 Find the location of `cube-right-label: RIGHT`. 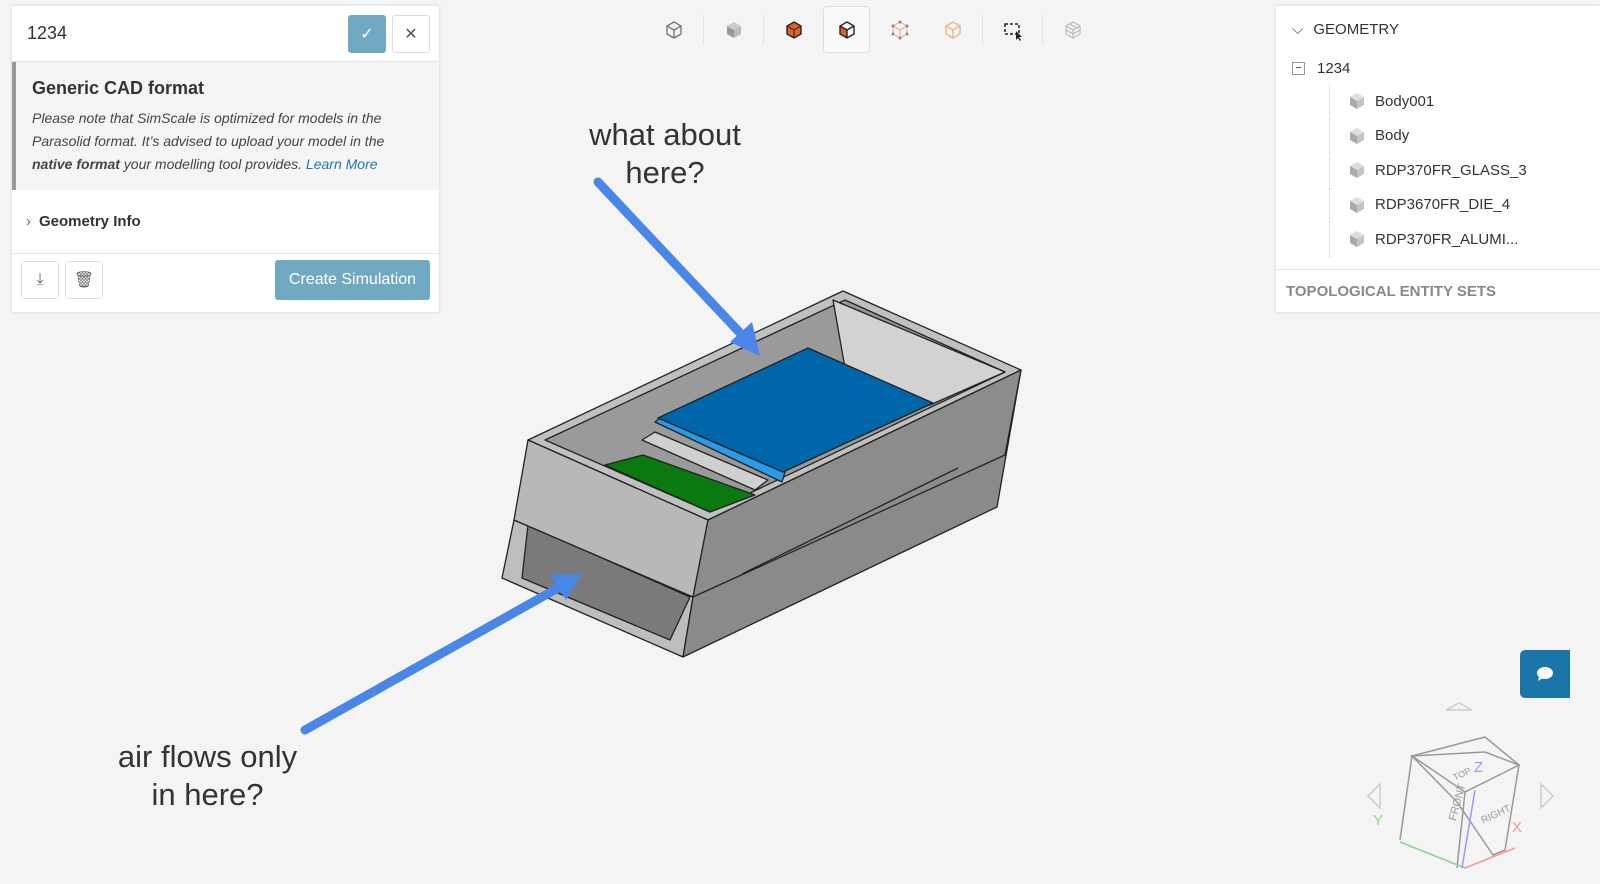

cube-right-label: RIGHT is located at coordinates (1496, 814).